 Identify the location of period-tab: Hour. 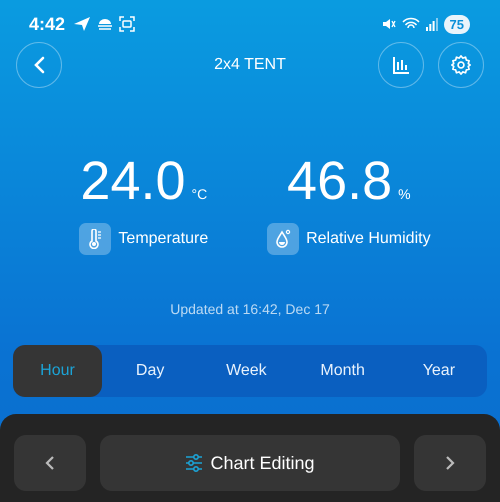
(57, 371).